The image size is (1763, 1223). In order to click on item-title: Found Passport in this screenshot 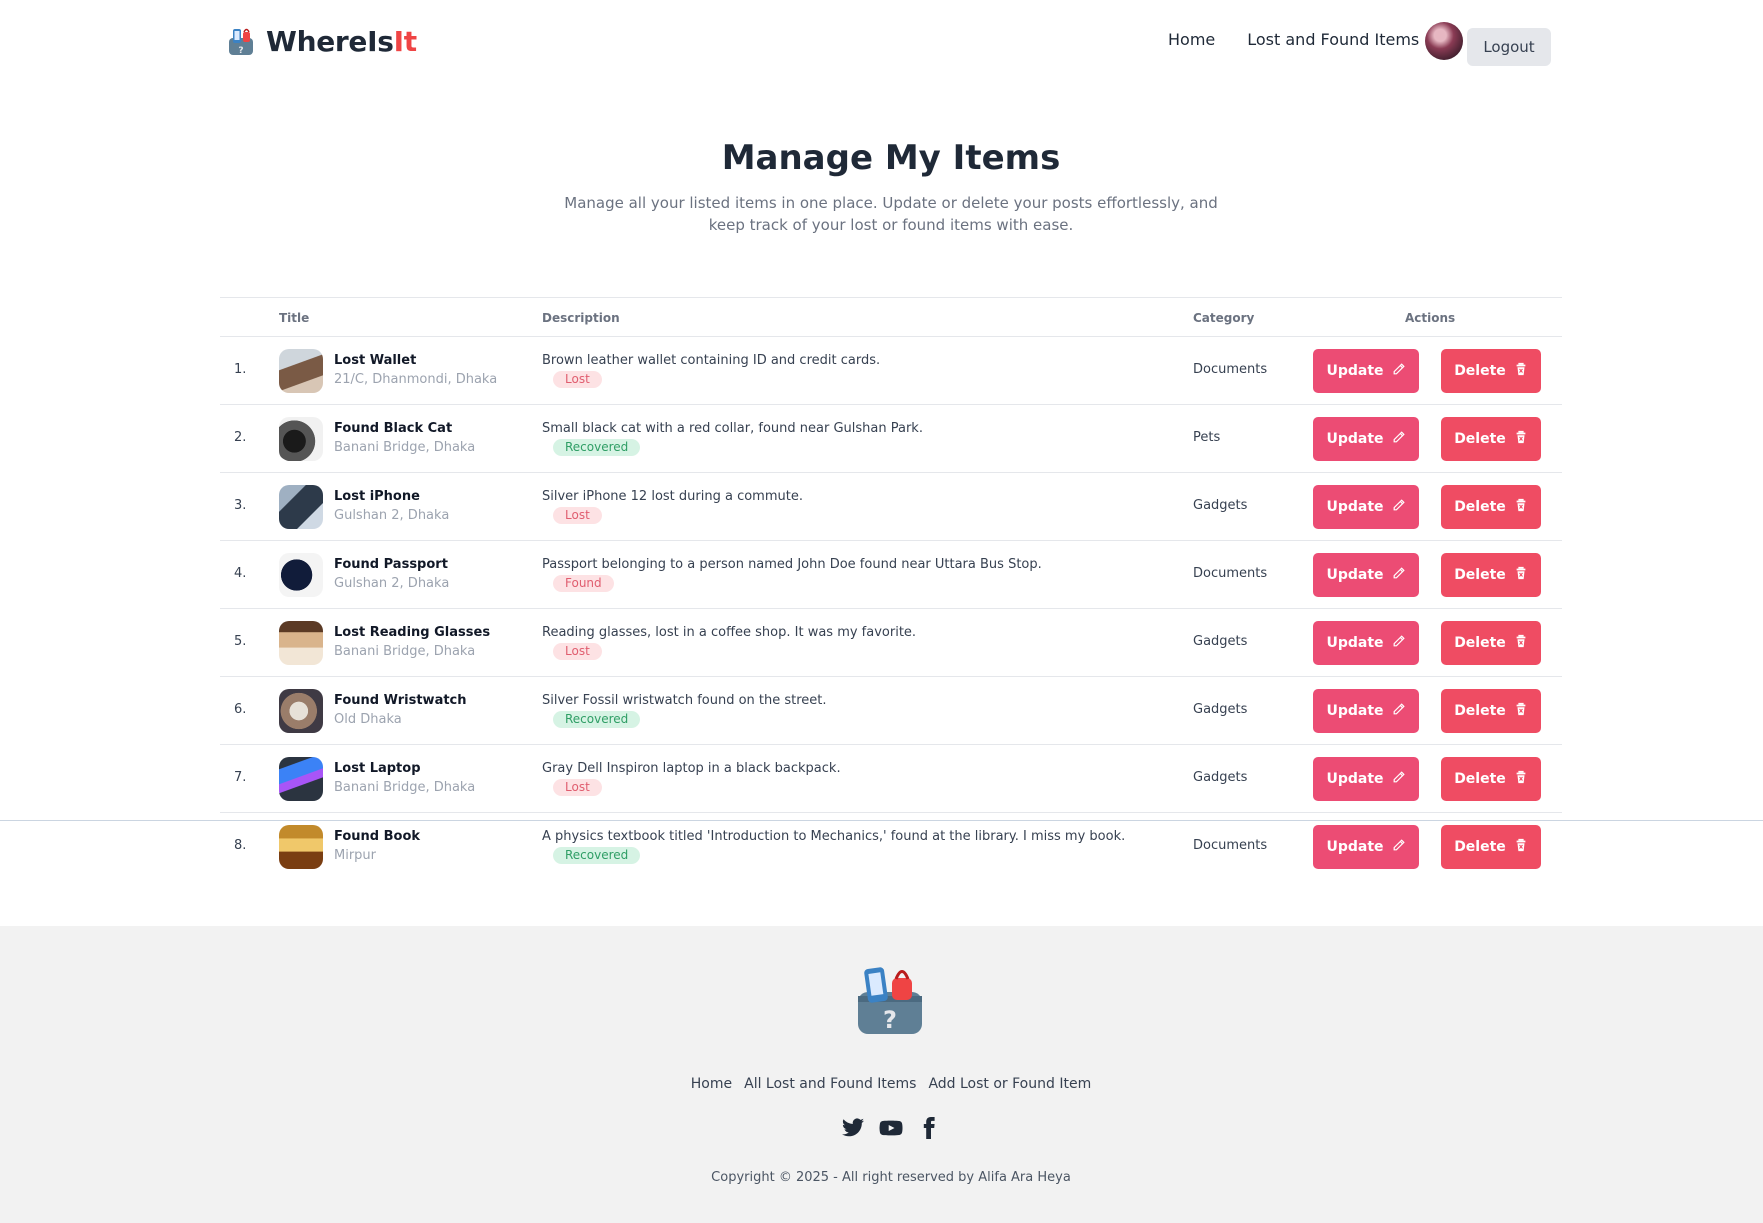, I will do `click(391, 564)`.